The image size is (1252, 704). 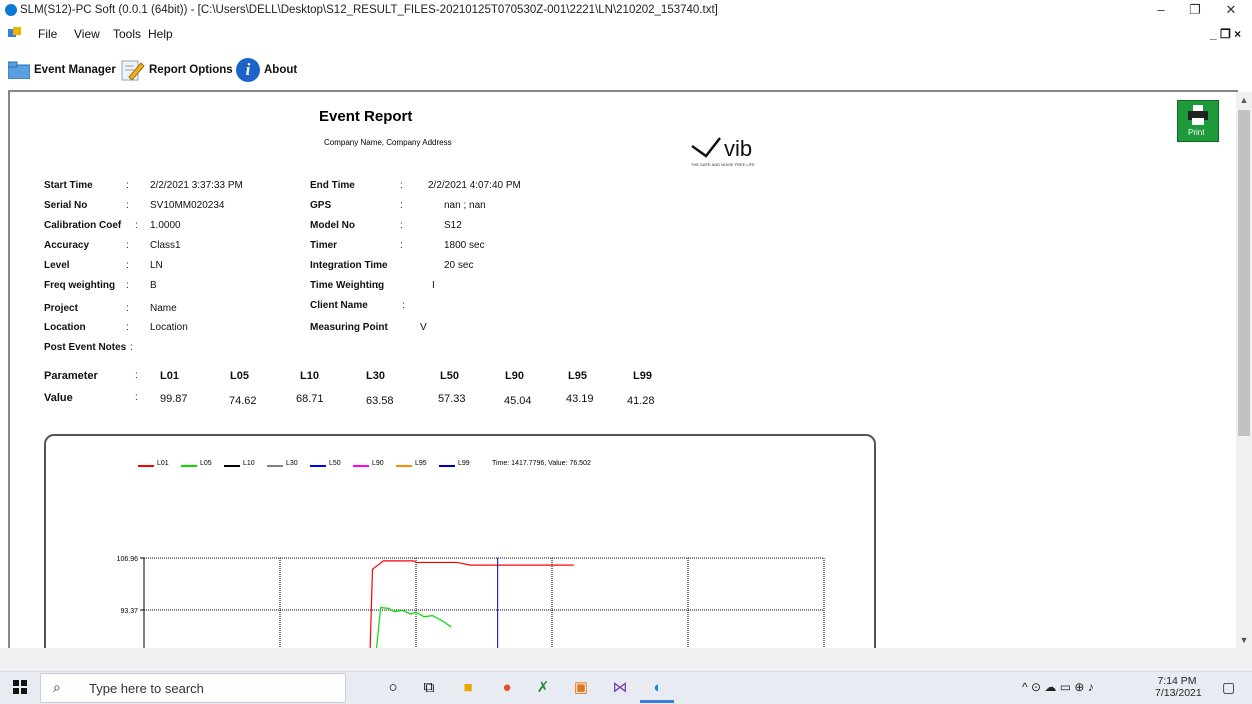 What do you see at coordinates (514, 376) in the screenshot?
I see `parameter-header: L90` at bounding box center [514, 376].